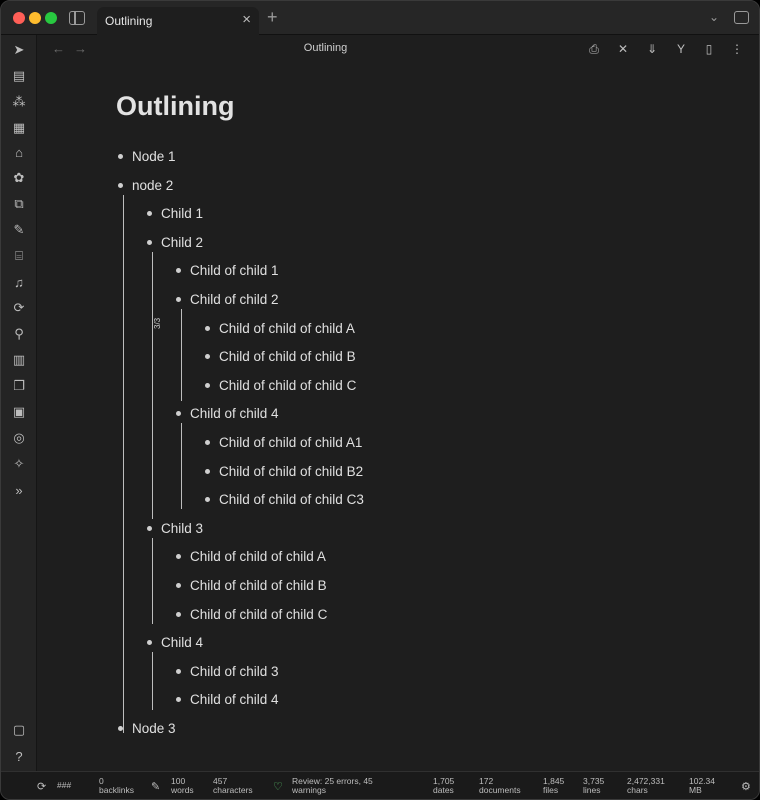 The width and height of the screenshot is (760, 800). What do you see at coordinates (19, 308) in the screenshot?
I see `sync-icon: ⟳` at bounding box center [19, 308].